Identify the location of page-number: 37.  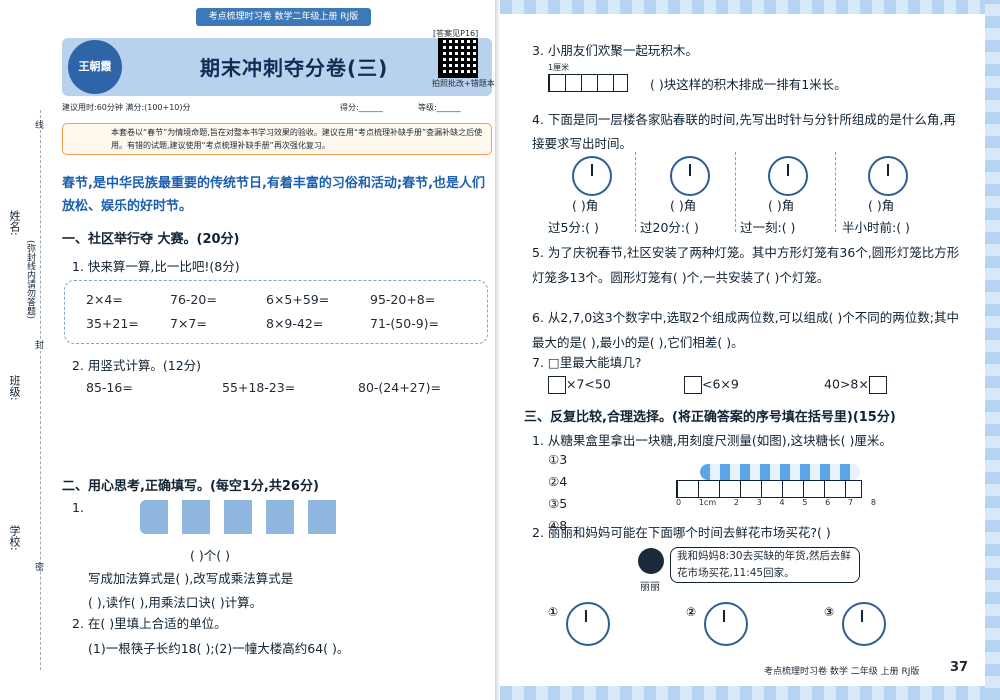
(959, 667).